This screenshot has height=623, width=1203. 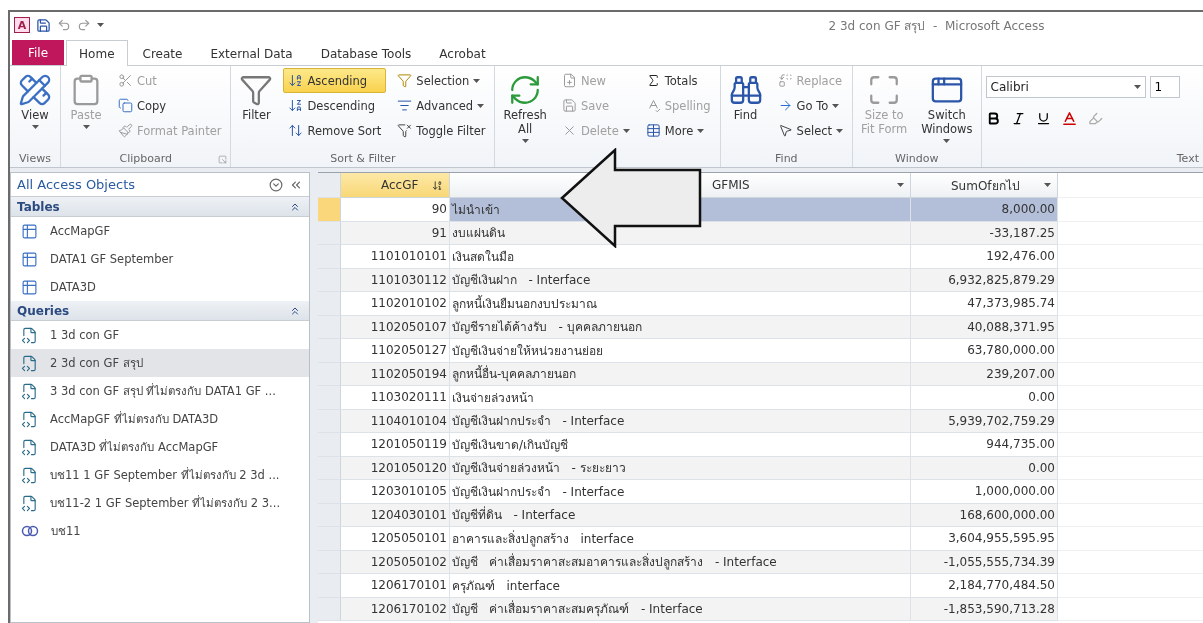 I want to click on underline-icon, so click(x=1043, y=118).